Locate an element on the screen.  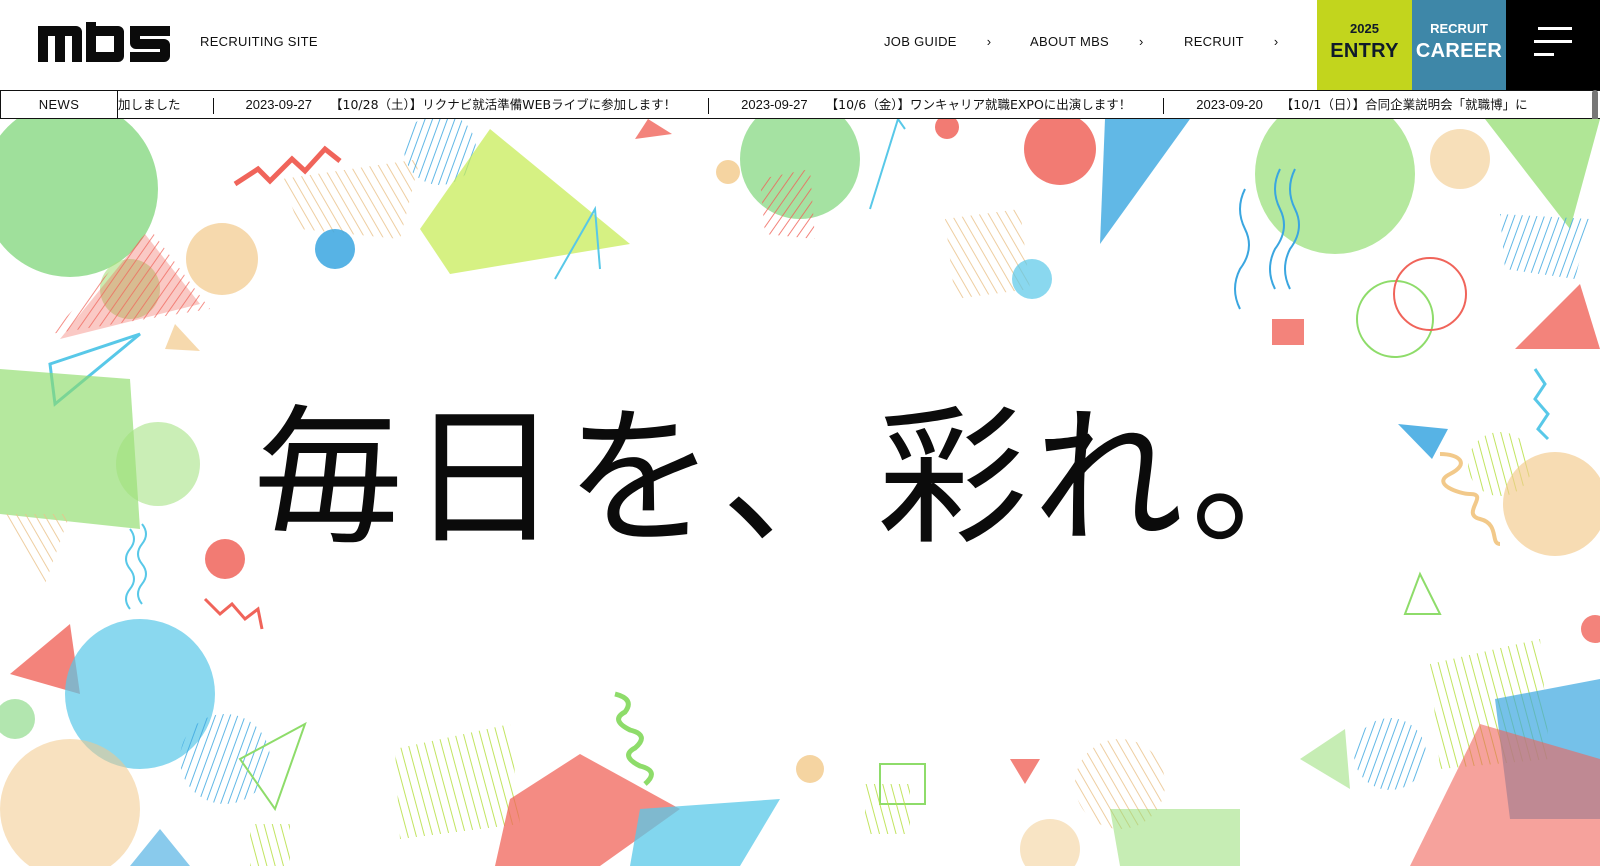
nav-job-guide: JOB GUIDE › is located at coordinates (937, 41).